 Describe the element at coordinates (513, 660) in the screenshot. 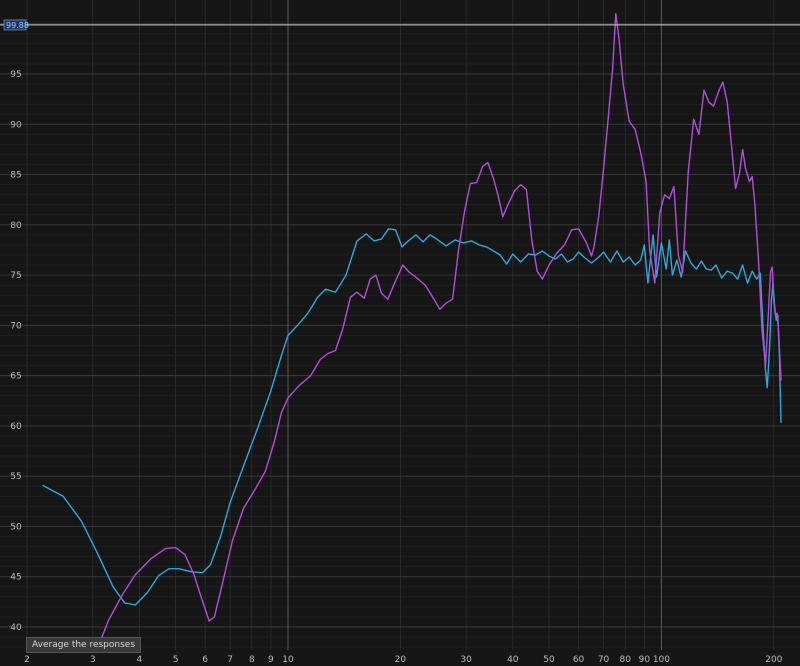

I see `x-tick-label: 40` at that location.